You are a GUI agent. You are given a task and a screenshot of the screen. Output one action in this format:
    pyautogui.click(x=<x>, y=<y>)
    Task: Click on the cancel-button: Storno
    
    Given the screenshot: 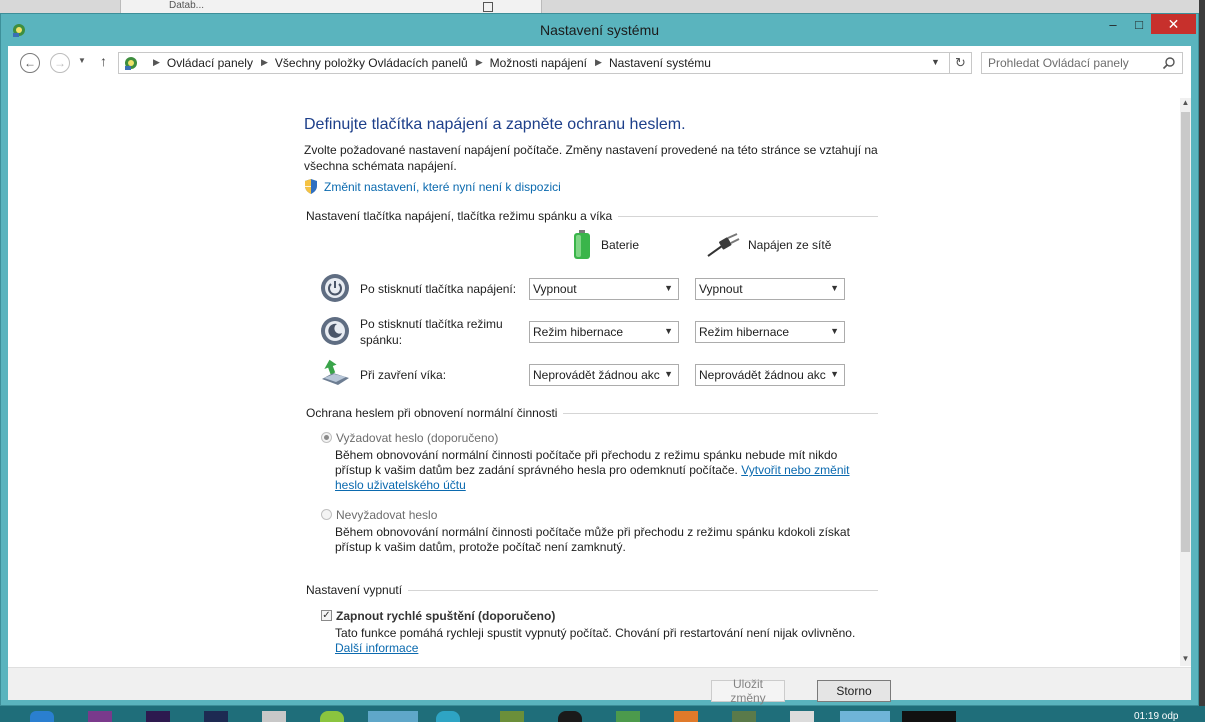 What is the action you would take?
    pyautogui.click(x=854, y=691)
    